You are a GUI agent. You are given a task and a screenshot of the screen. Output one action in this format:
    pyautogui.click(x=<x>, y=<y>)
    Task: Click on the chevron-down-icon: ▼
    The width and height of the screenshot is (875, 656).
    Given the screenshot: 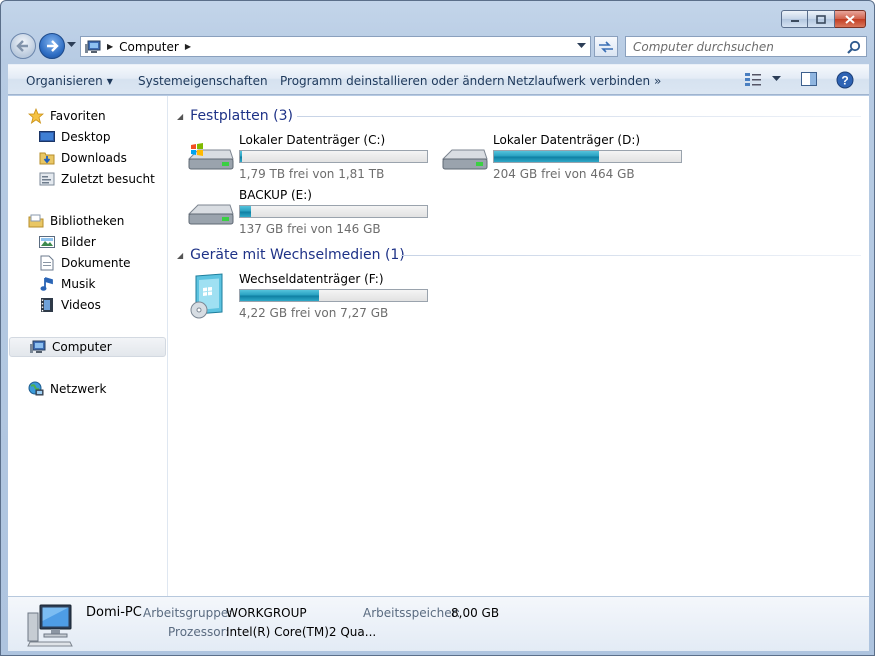 What is the action you would take?
    pyautogui.click(x=109, y=81)
    